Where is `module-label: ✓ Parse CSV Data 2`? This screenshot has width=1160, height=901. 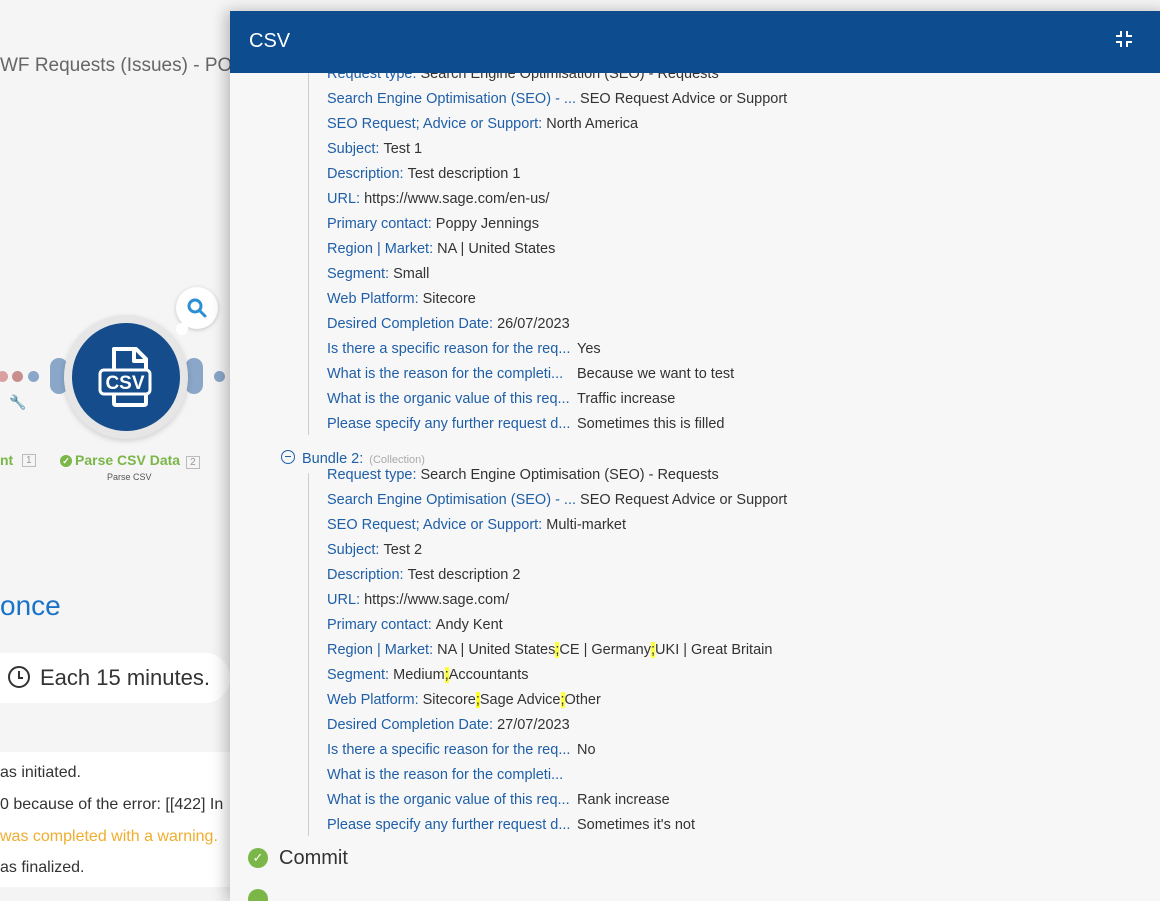
module-label: ✓ Parse CSV Data 2 is located at coordinates (130, 460).